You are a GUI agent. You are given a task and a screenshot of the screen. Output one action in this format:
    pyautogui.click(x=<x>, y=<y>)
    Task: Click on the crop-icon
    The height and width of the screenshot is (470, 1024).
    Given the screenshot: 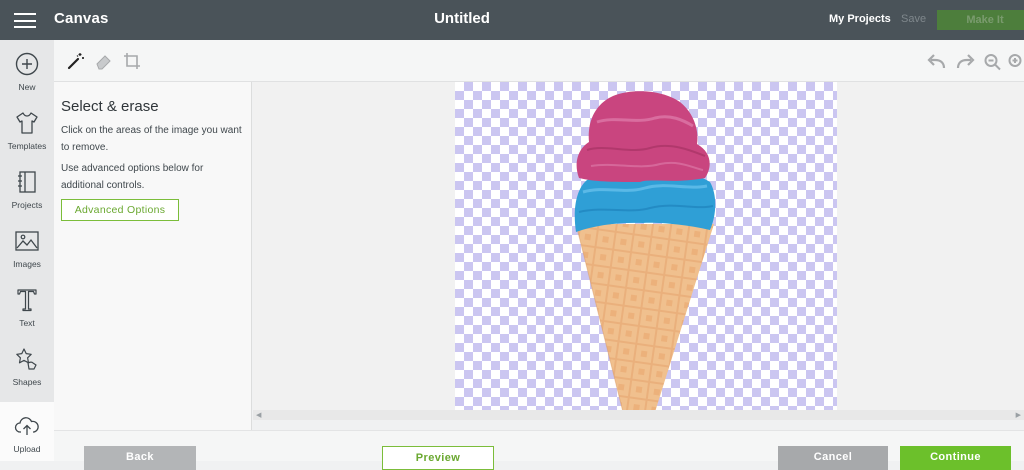 What is the action you would take?
    pyautogui.click(x=132, y=61)
    